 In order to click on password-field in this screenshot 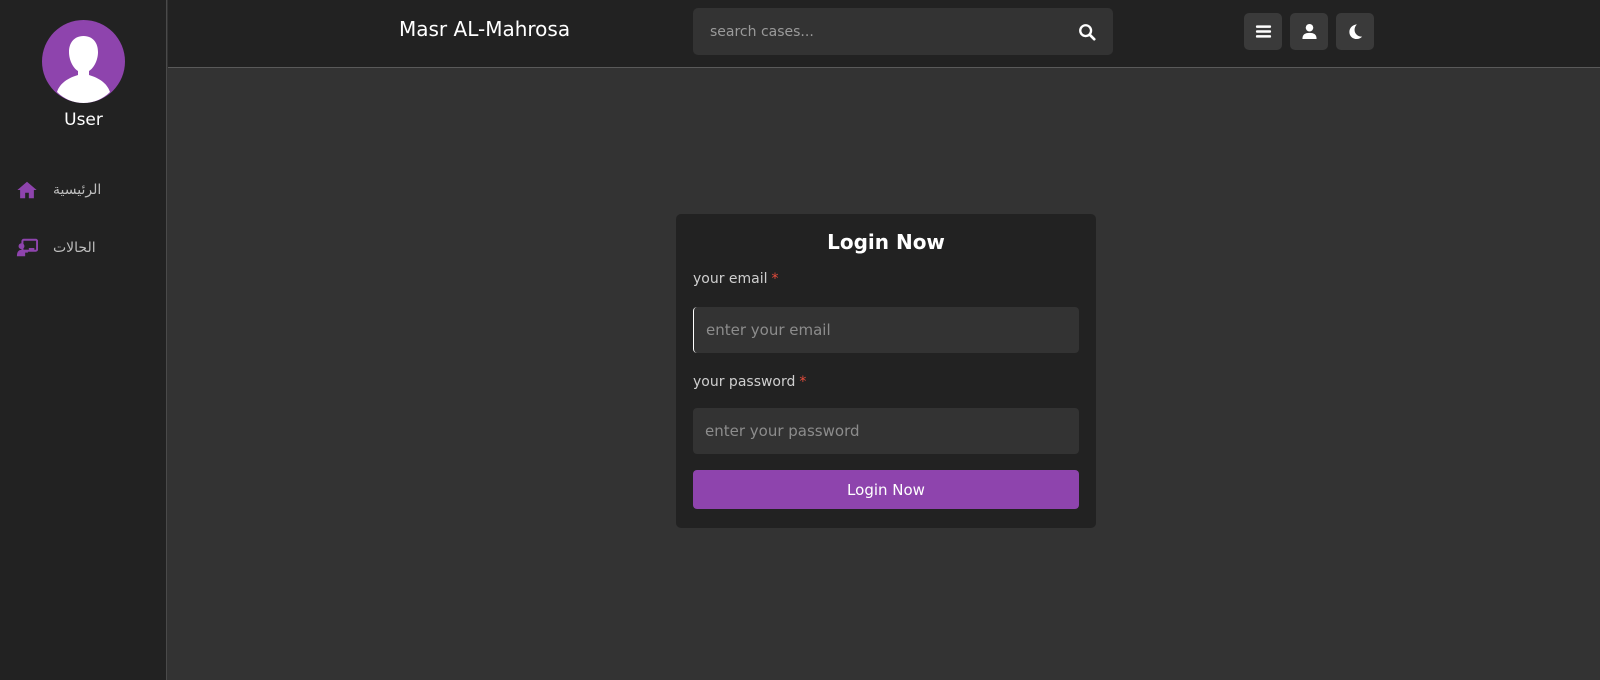, I will do `click(886, 431)`.